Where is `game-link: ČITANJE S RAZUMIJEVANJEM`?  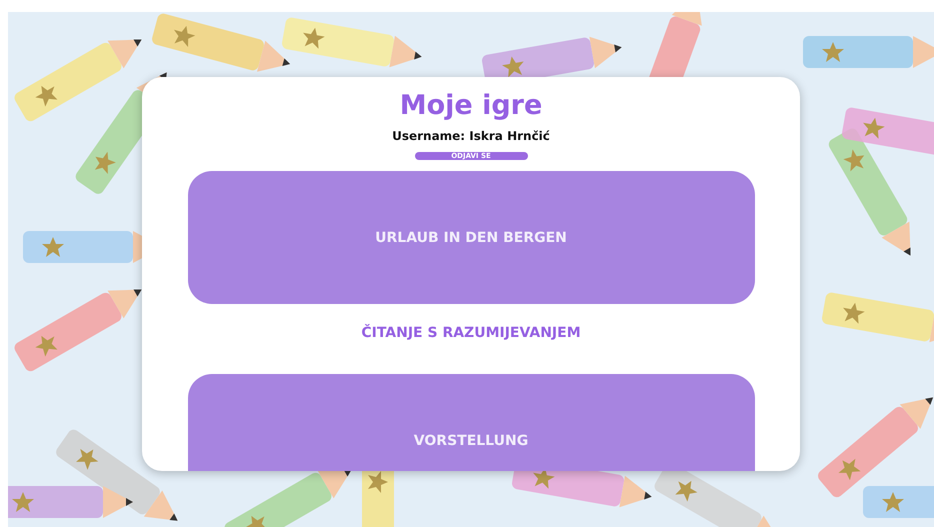
game-link: ČITANJE S RAZUMIJEVANJEM is located at coordinates (471, 333).